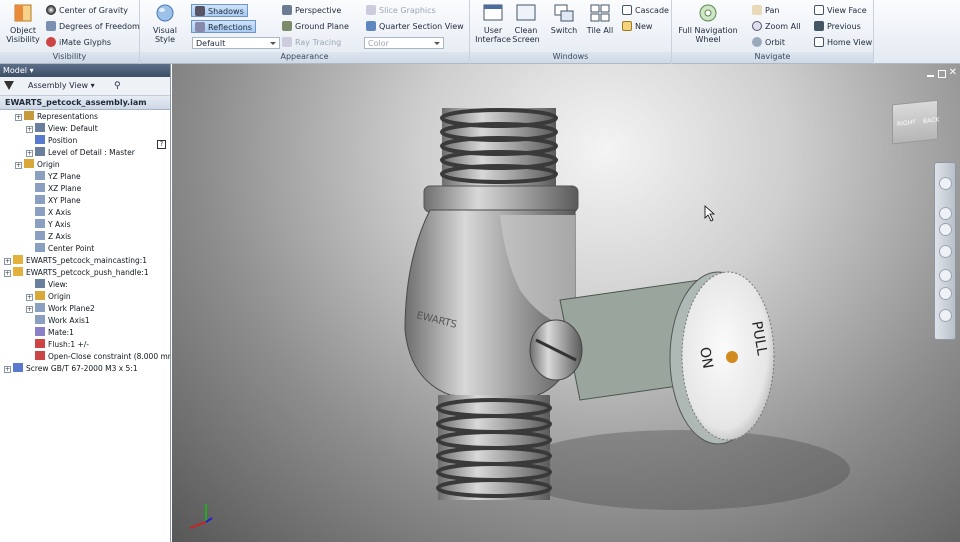 This screenshot has height=542, width=960. What do you see at coordinates (637, 26) in the screenshot?
I see `new-window-button: New` at bounding box center [637, 26].